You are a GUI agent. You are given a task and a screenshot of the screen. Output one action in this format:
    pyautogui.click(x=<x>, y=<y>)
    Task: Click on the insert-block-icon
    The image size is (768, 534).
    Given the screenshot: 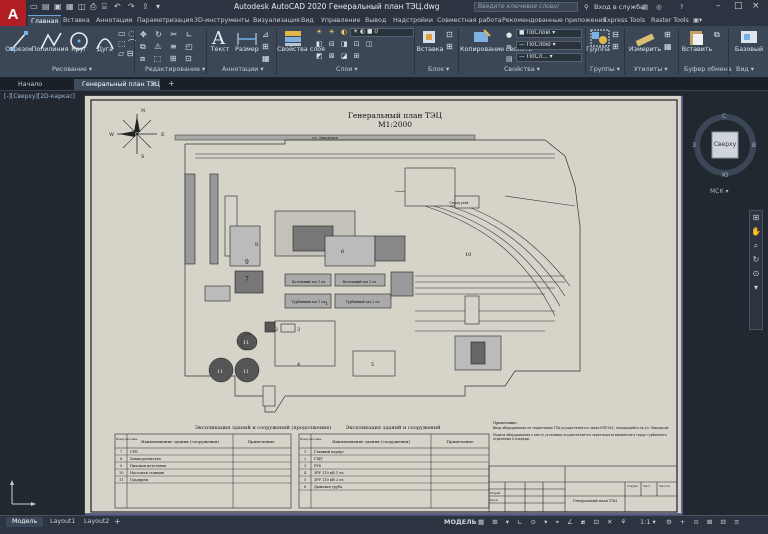 What is the action you would take?
    pyautogui.click(x=429, y=37)
    